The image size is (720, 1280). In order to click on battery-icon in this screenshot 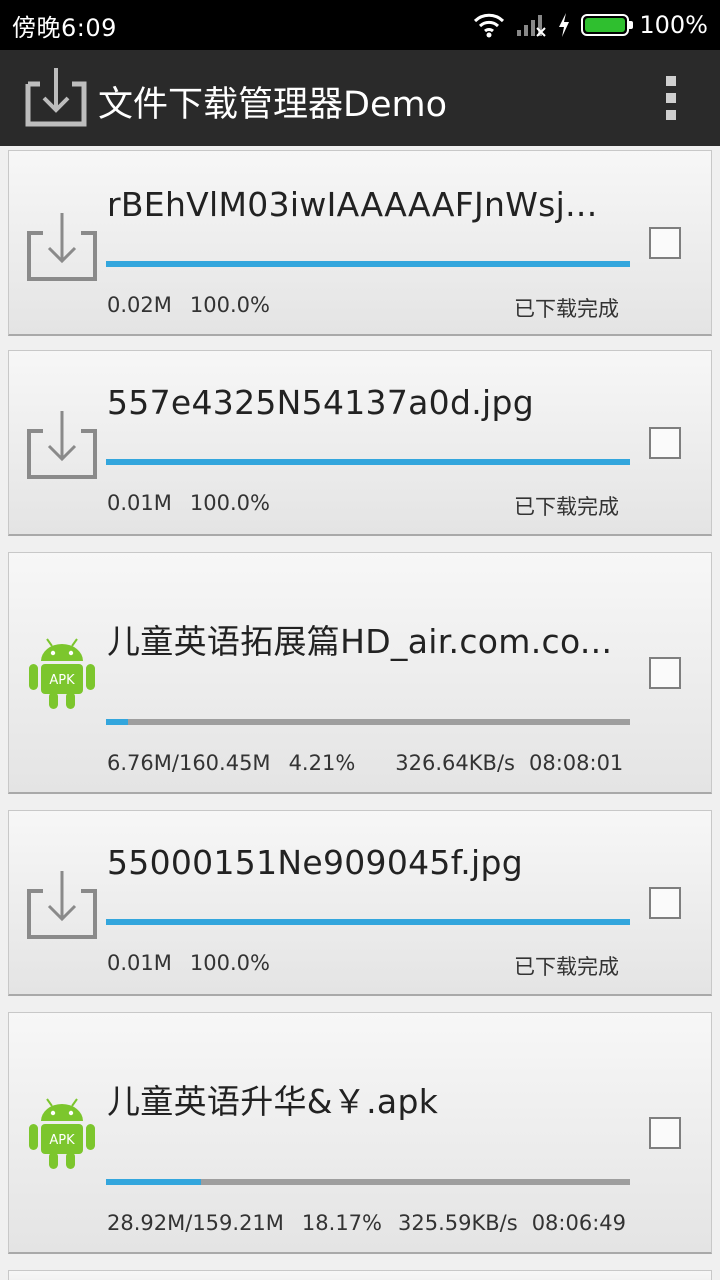, I will do `click(607, 25)`.